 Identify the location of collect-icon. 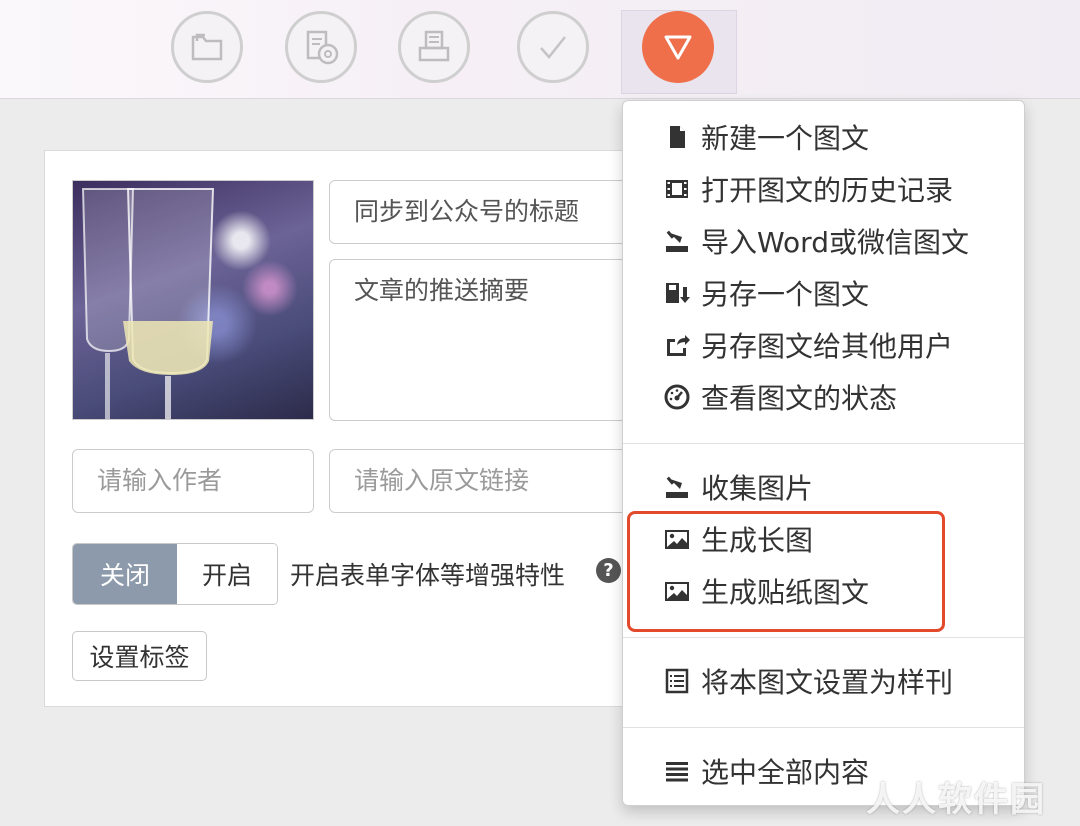
(677, 487).